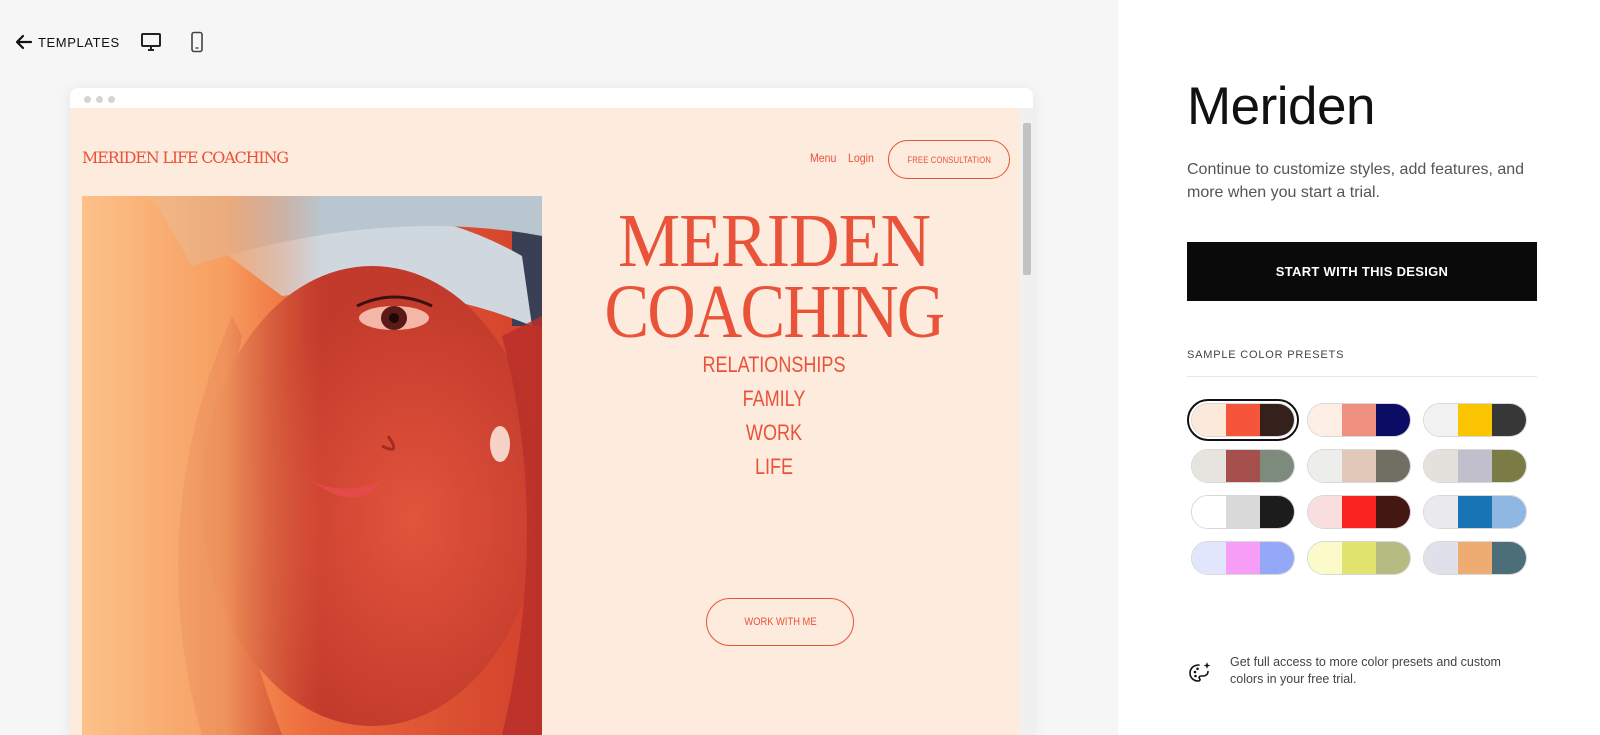 This screenshot has width=1600, height=735. Describe the element at coordinates (774, 432) in the screenshot. I see `hero-subtitle-work: WORK` at that location.